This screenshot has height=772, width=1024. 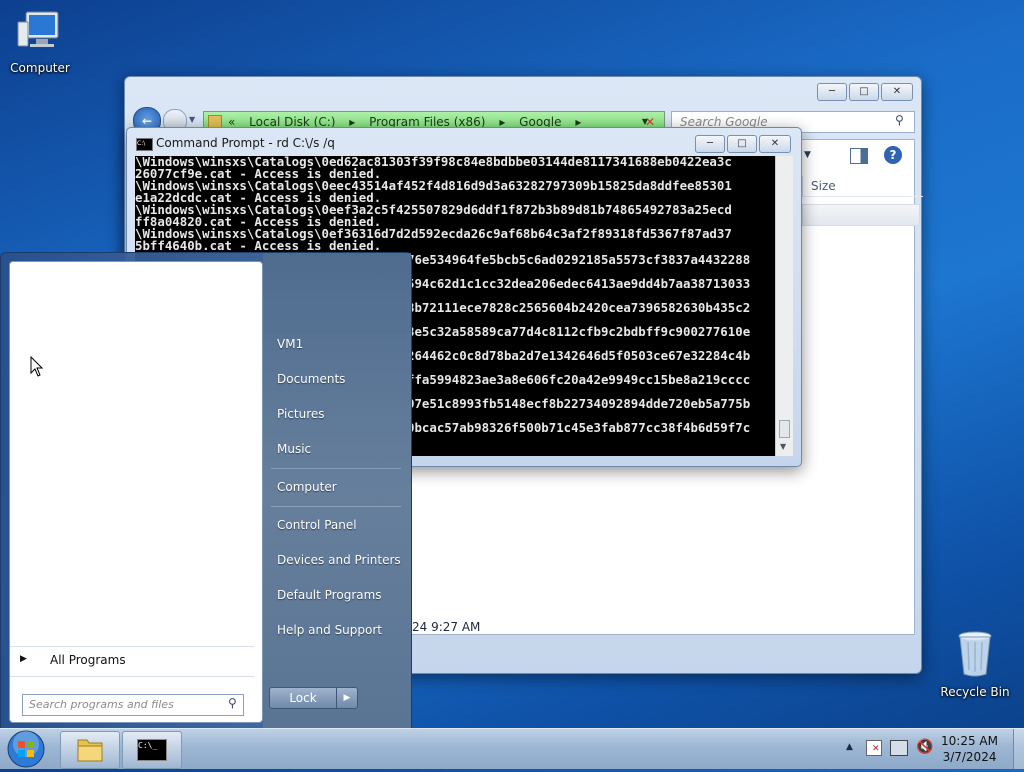 I want to click on network-icon, so click(x=899, y=748).